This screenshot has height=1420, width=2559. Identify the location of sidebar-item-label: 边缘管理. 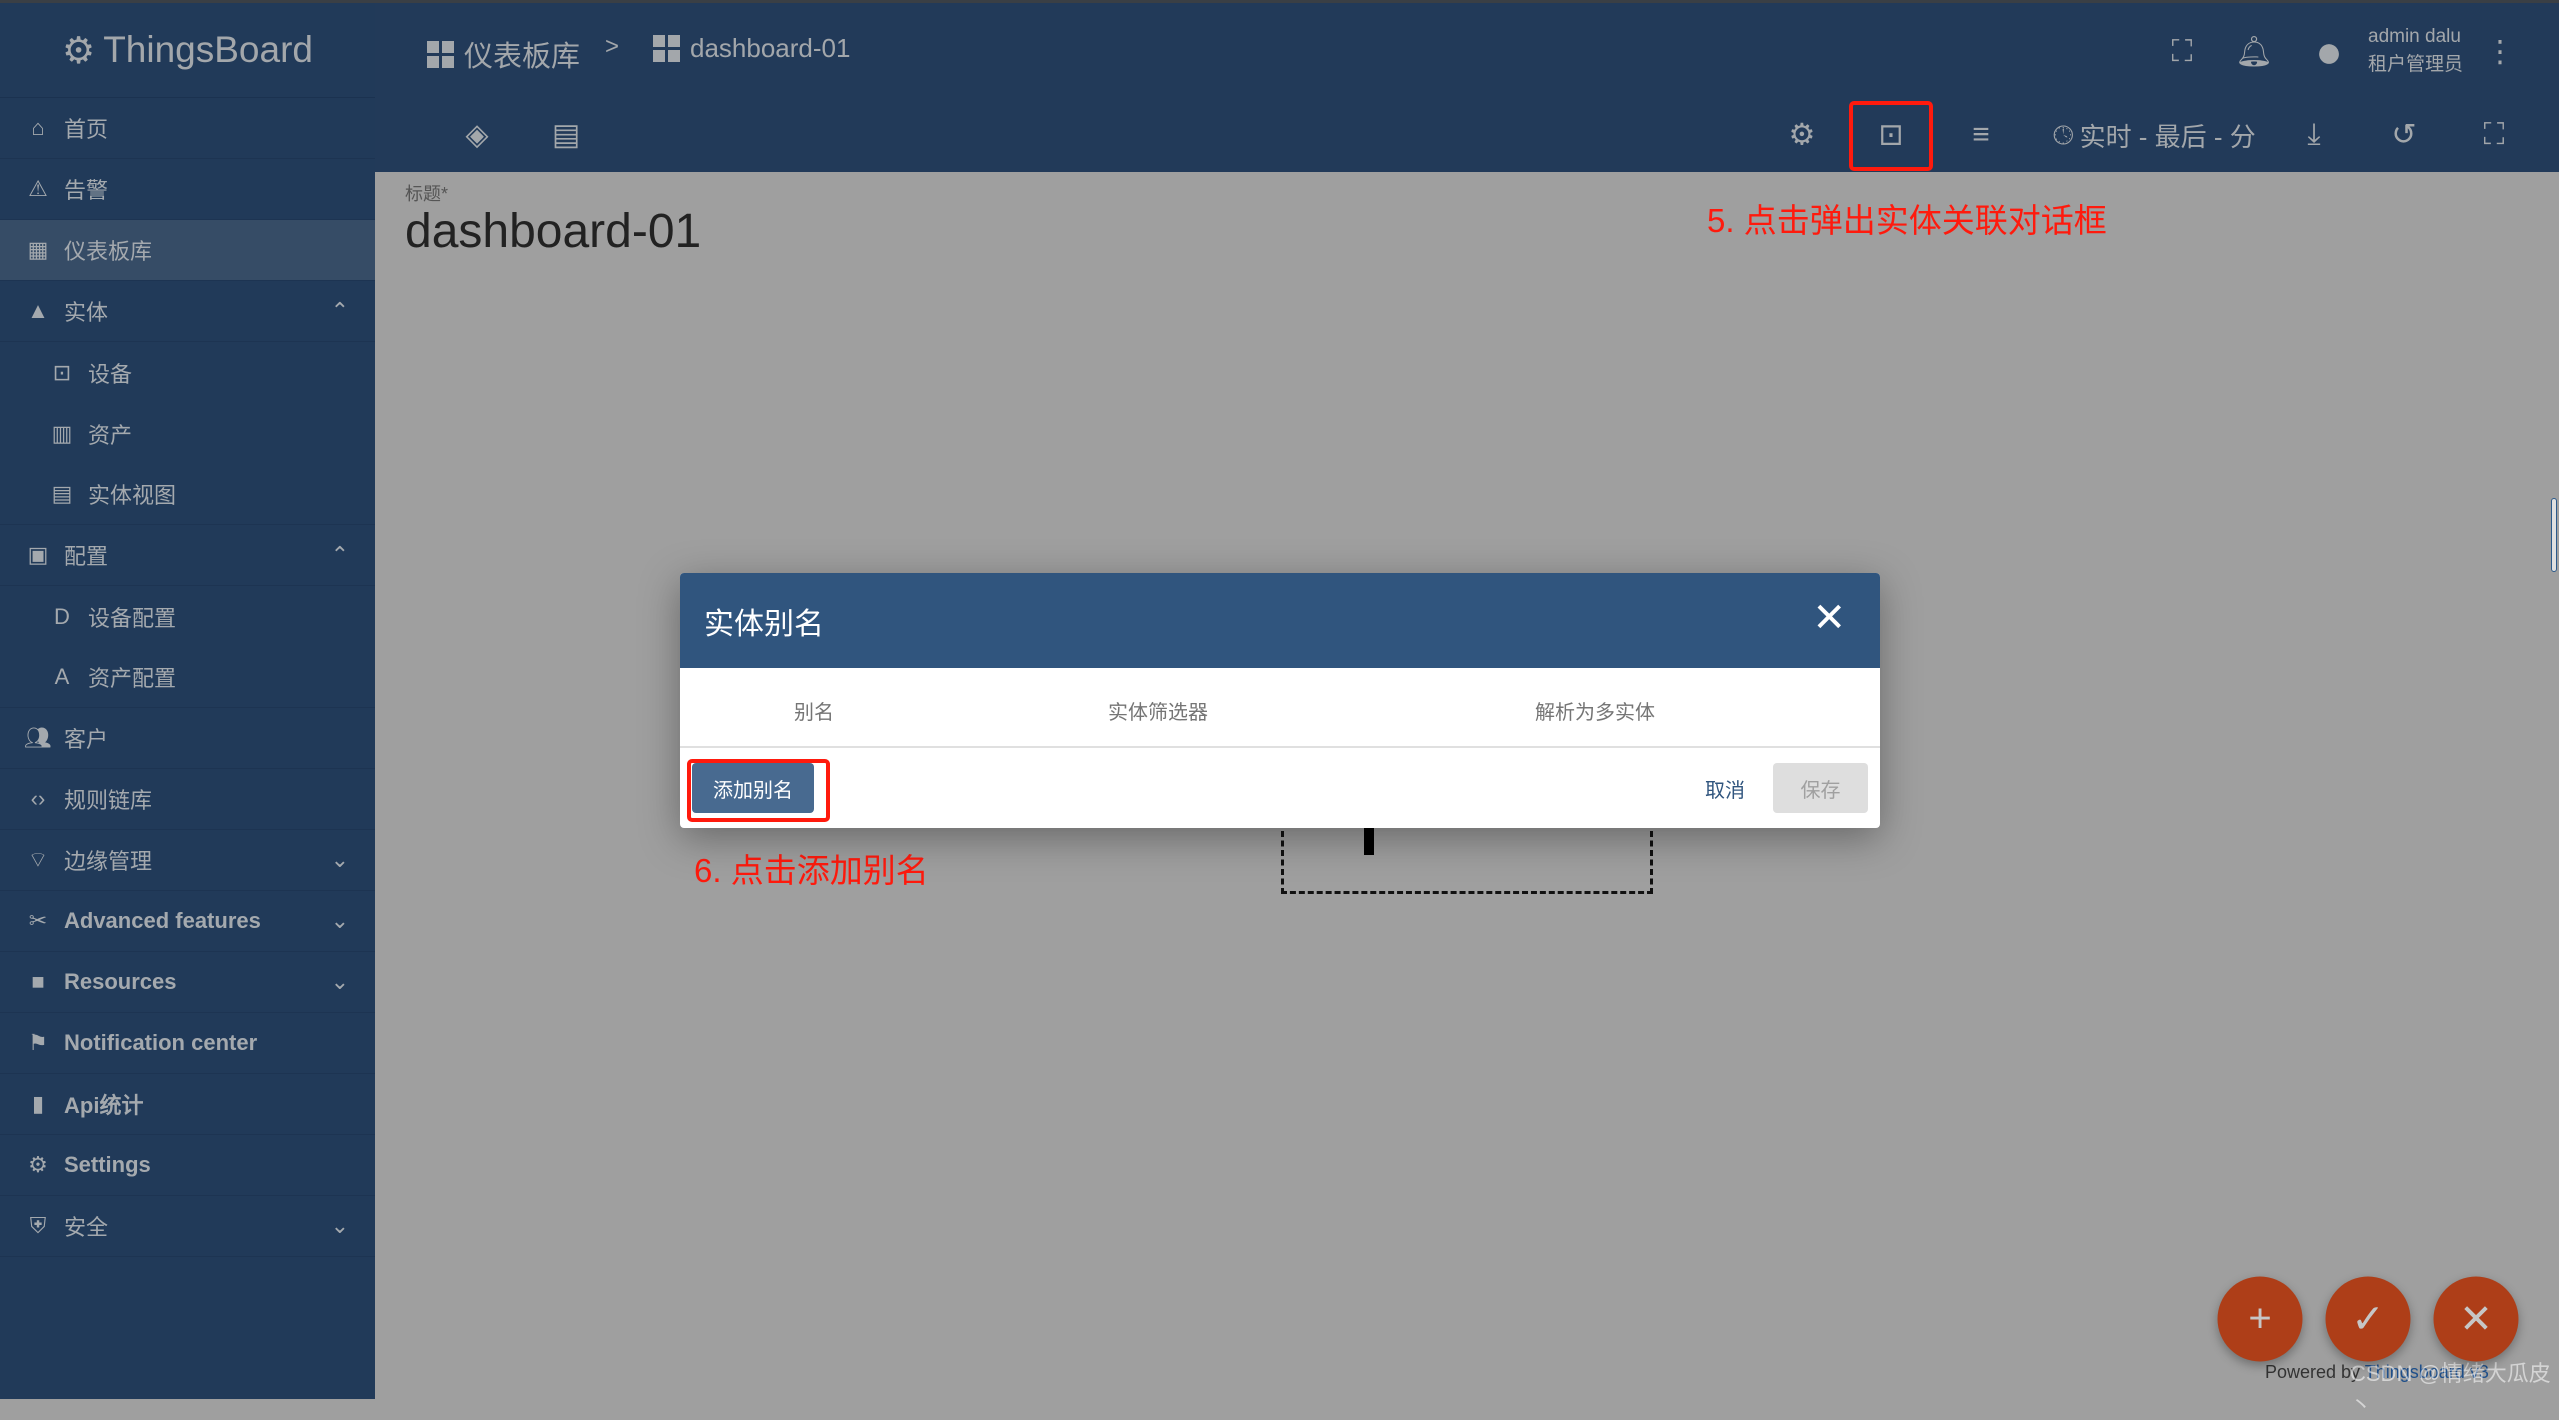
(108, 861).